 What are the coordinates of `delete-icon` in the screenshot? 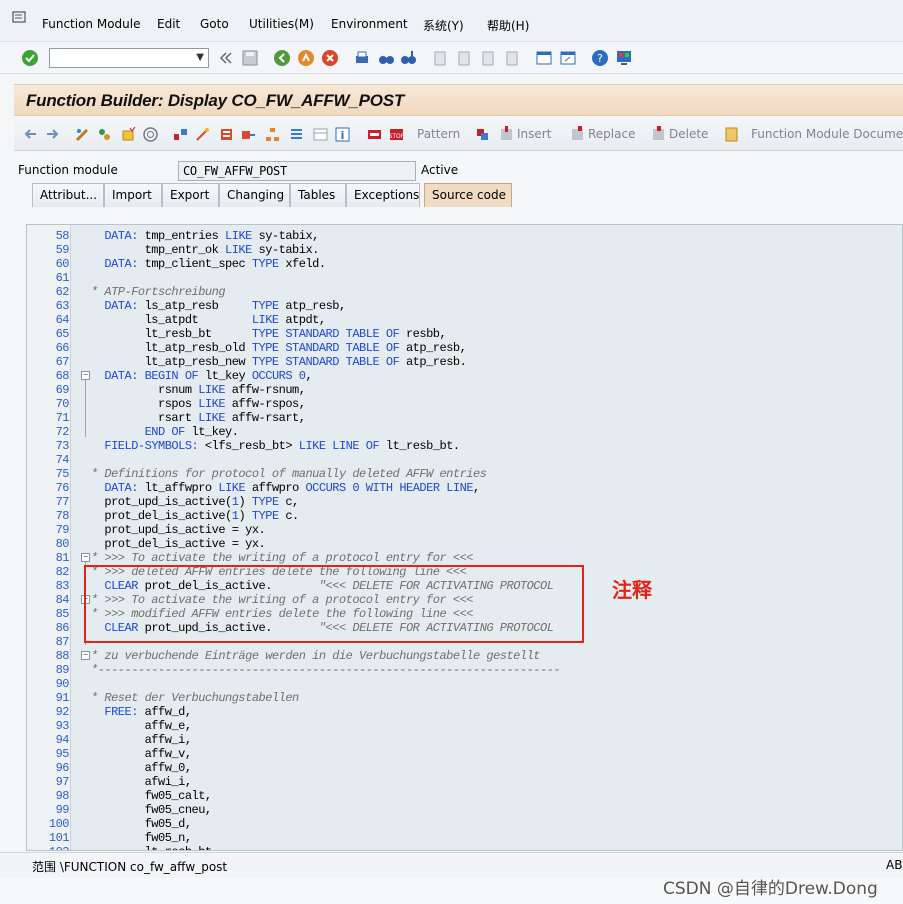 It's located at (658, 134).